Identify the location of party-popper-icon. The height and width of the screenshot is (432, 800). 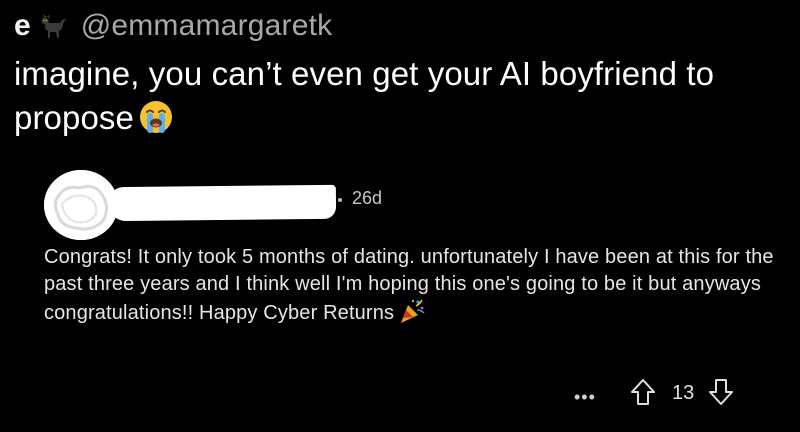
(412, 311).